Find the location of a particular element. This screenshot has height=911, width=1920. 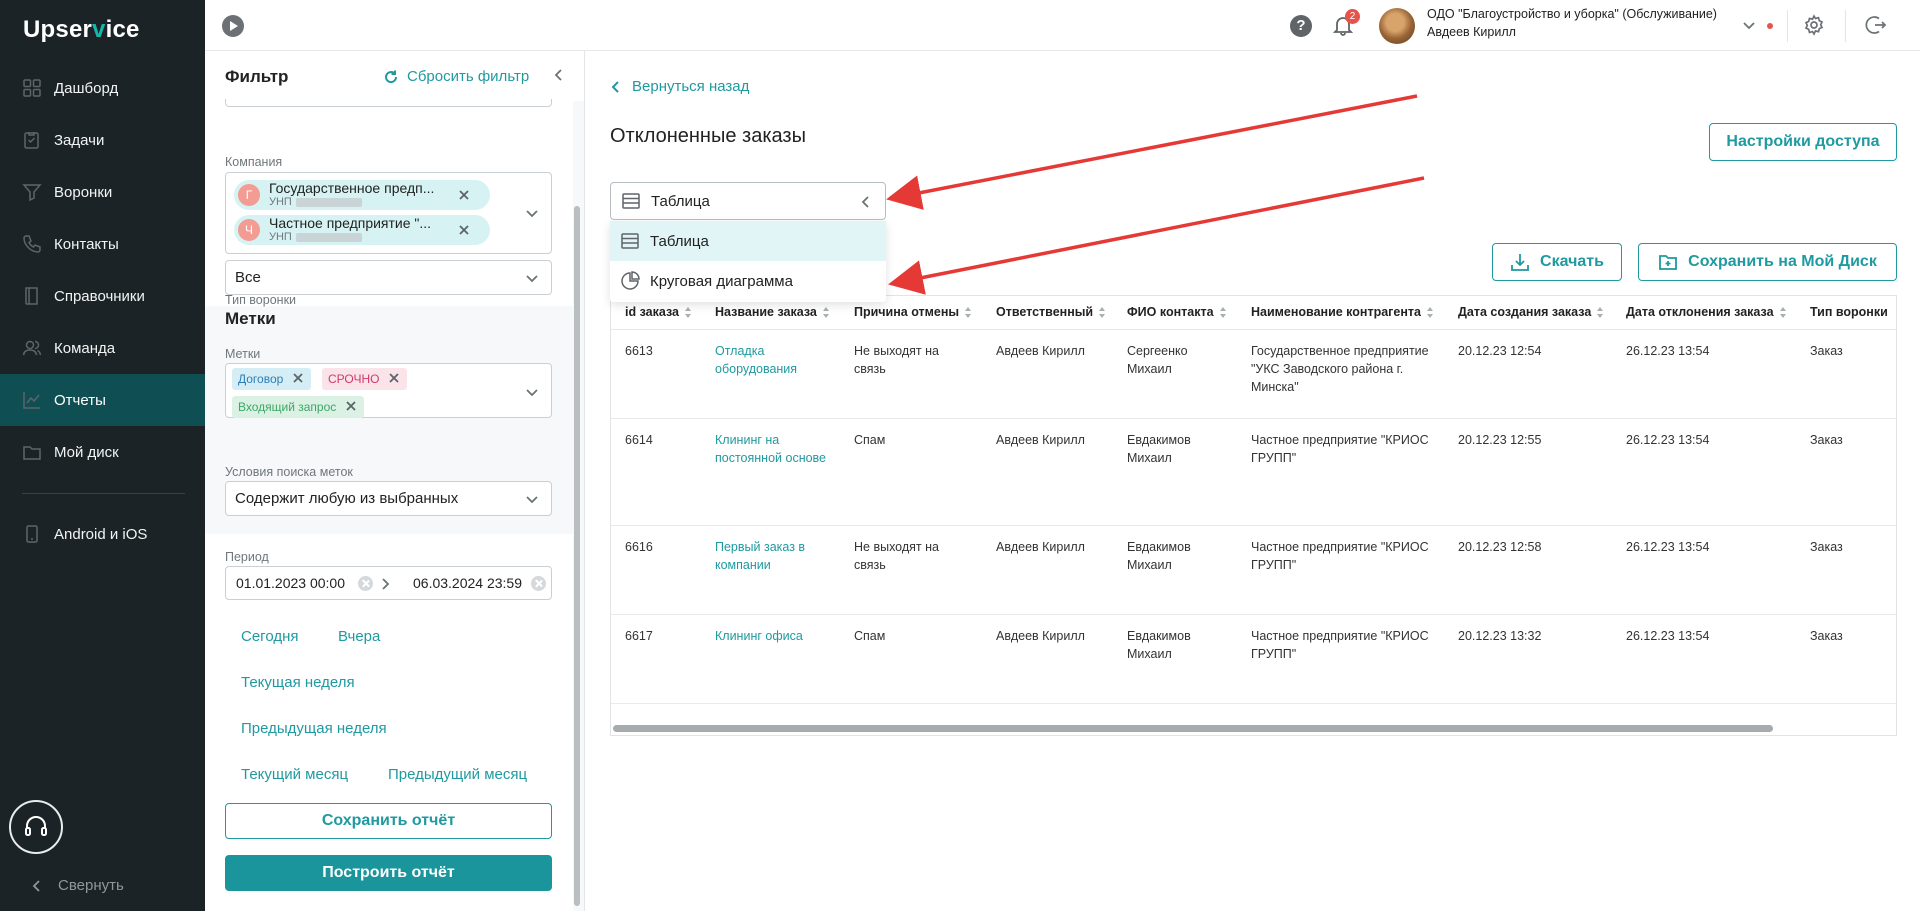

sidebar-item-team: Команда is located at coordinates (102, 348).